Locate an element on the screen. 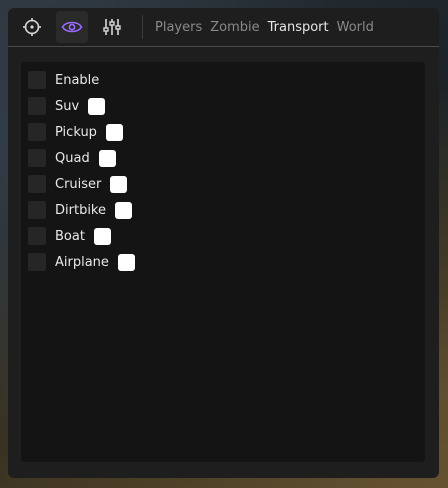 The image size is (448, 488). aimbot-tab-button is located at coordinates (32, 27).